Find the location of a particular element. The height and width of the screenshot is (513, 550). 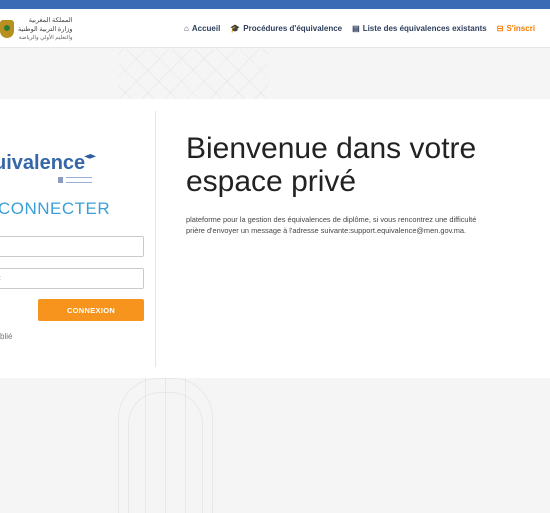

connexion-button: CONNEXION is located at coordinates (91, 310).